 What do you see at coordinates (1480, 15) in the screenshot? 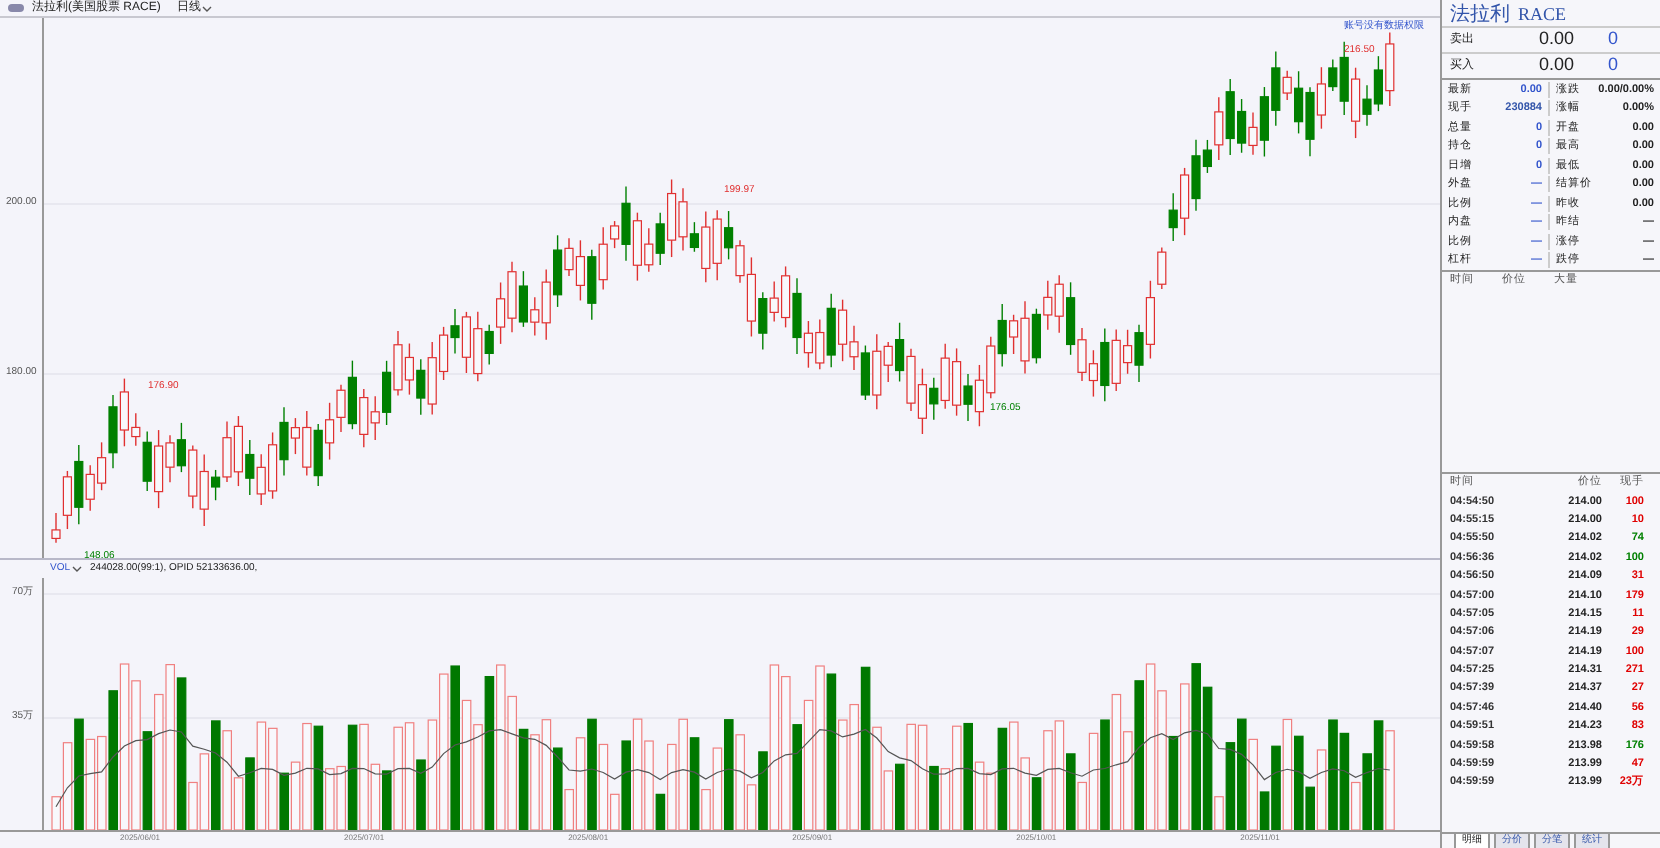
I see `stock-name: 法拉利` at bounding box center [1480, 15].